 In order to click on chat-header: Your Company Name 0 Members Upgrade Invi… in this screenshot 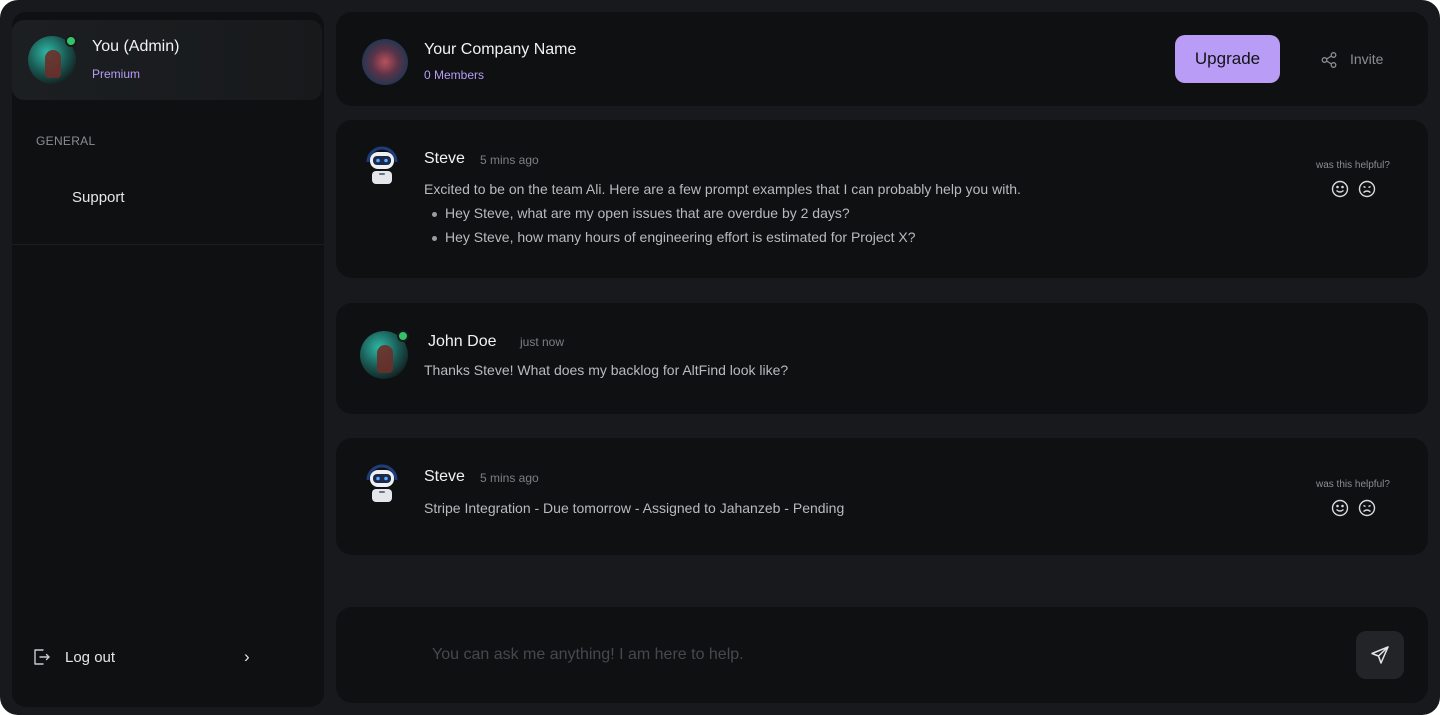, I will do `click(882, 59)`.